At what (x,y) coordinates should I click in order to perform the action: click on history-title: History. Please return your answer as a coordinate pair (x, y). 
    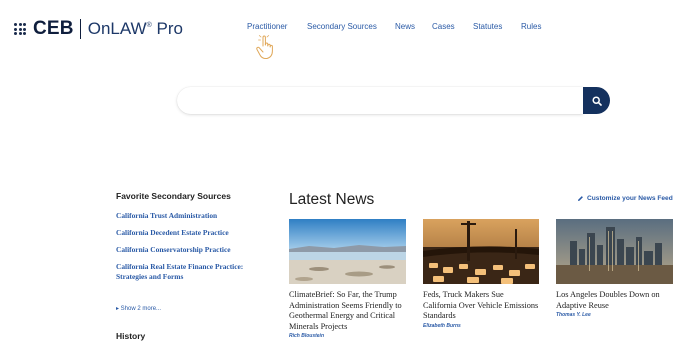
    Looking at the image, I should click on (131, 336).